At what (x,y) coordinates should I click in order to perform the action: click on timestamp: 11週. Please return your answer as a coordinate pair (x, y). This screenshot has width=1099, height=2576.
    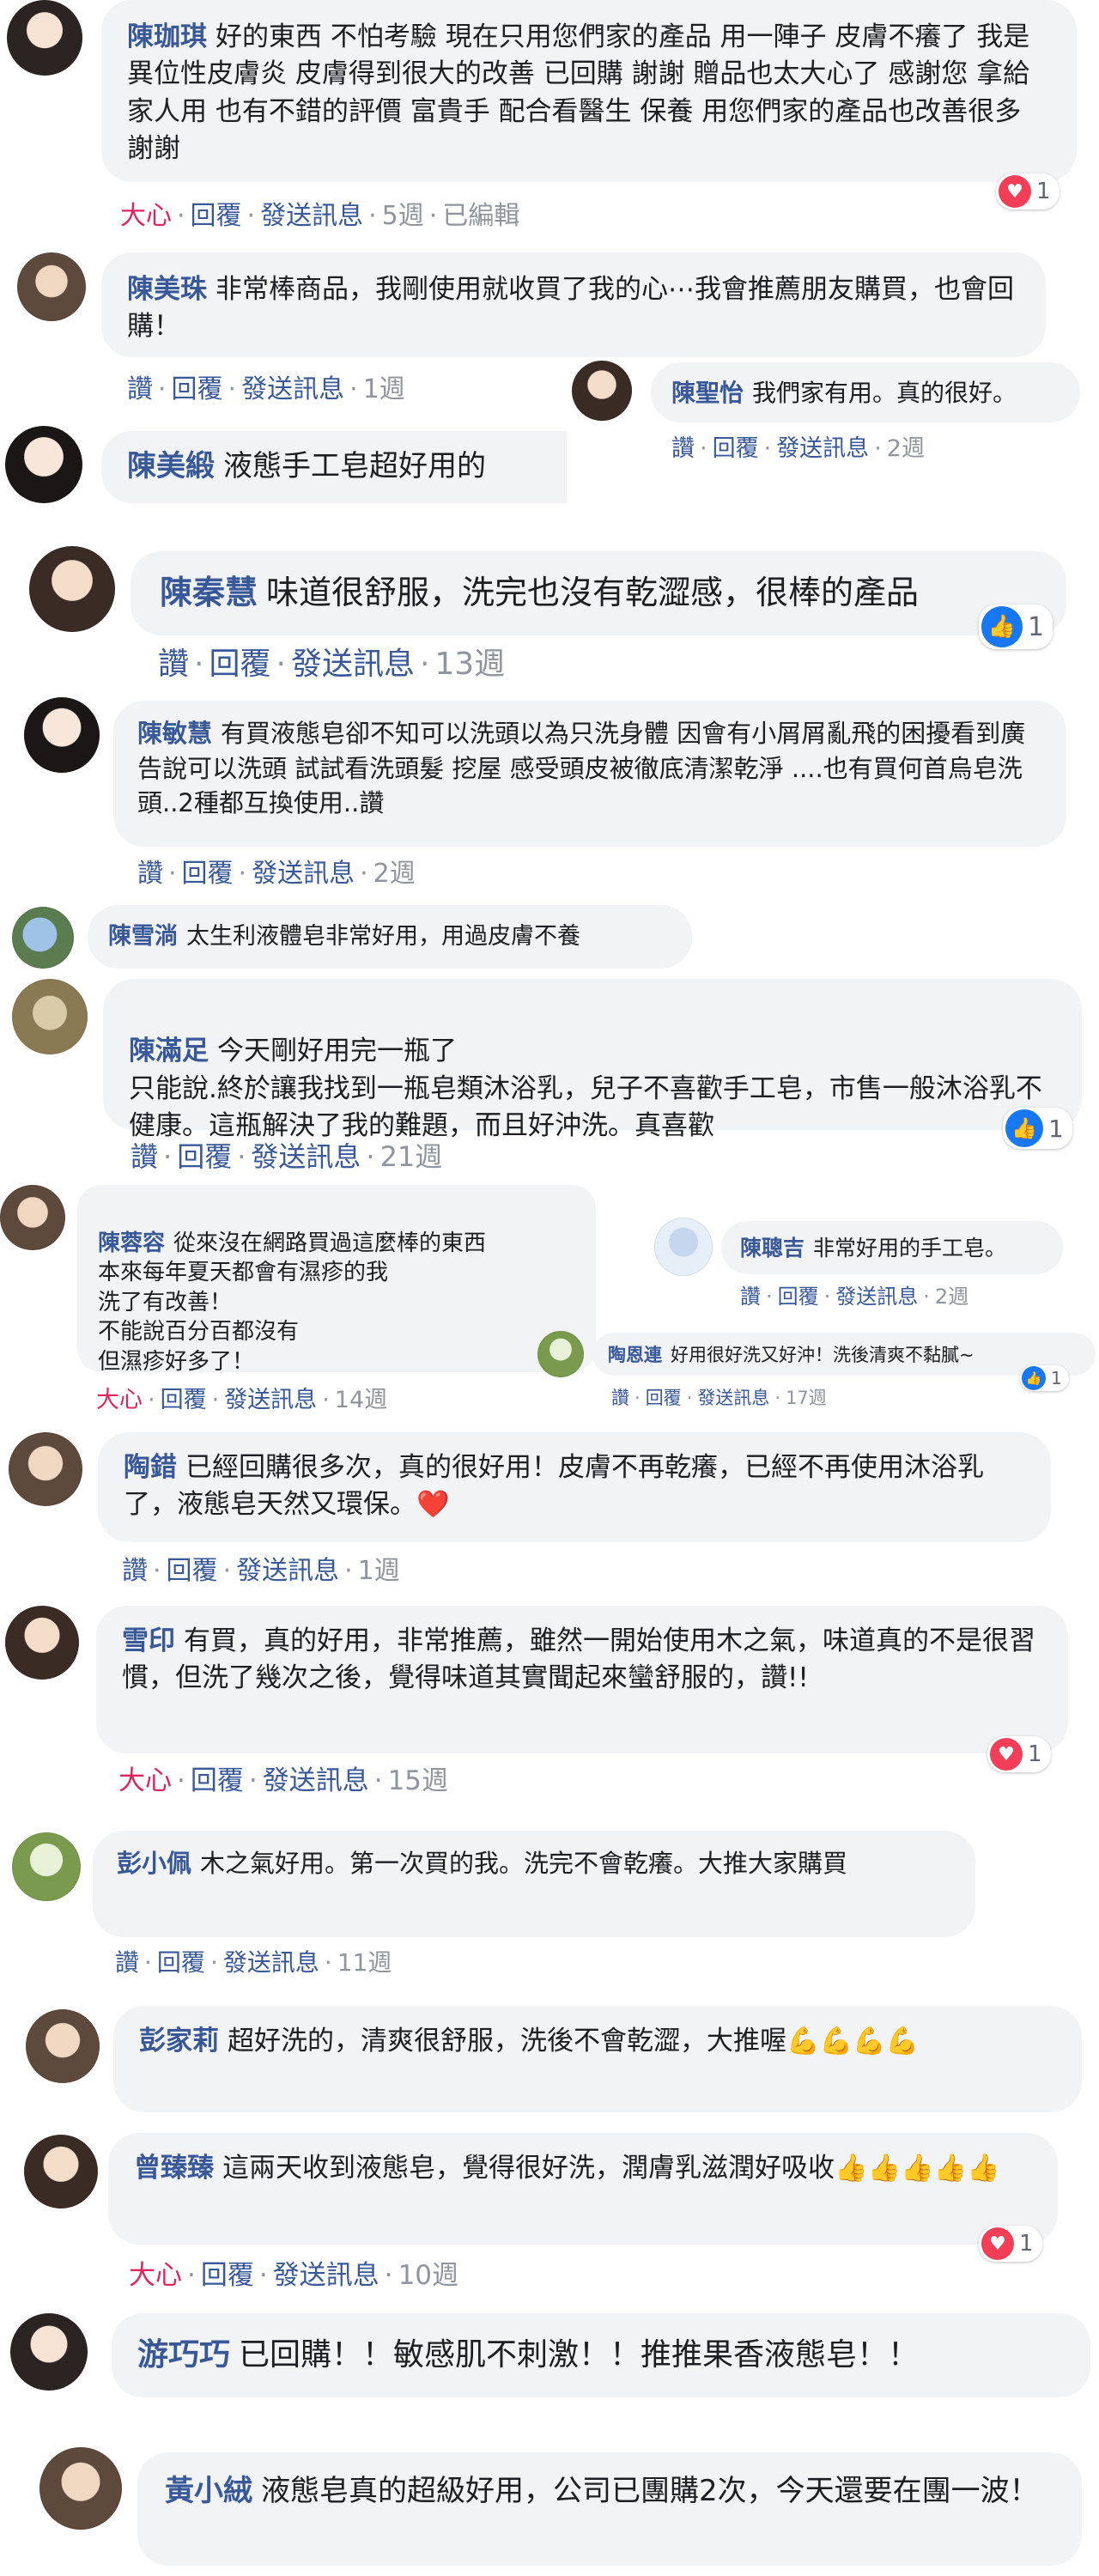
    Looking at the image, I should click on (364, 1962).